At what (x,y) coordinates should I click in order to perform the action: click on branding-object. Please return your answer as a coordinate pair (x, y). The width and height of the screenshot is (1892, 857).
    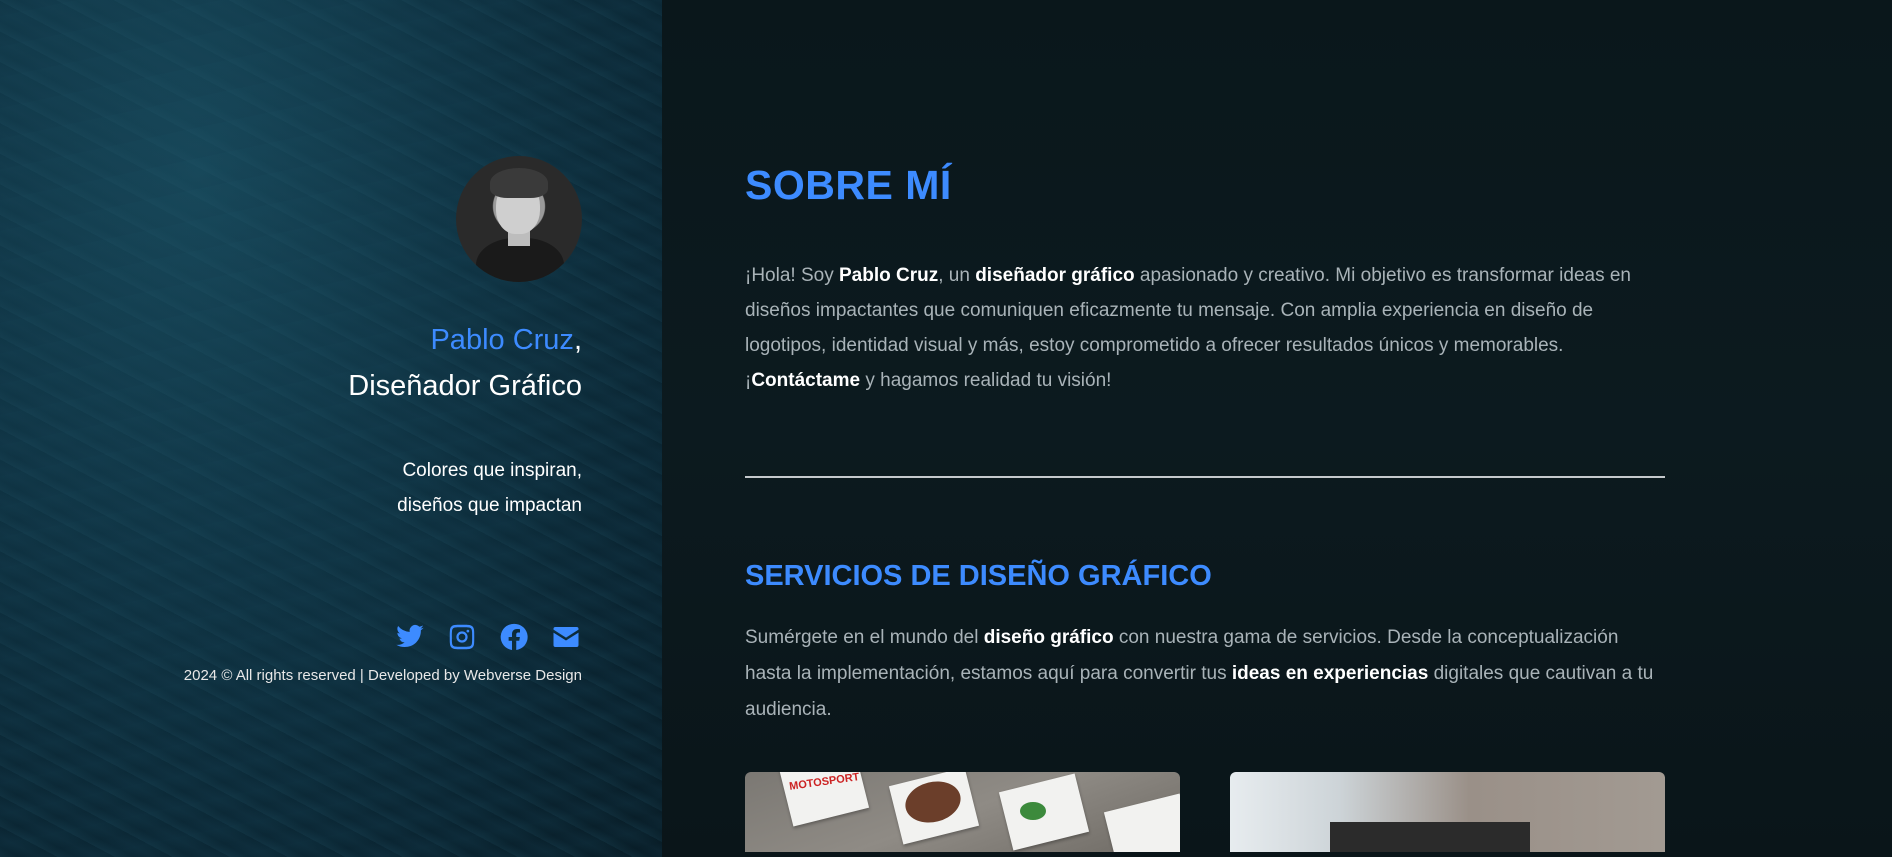
    Looking at the image, I should click on (1430, 837).